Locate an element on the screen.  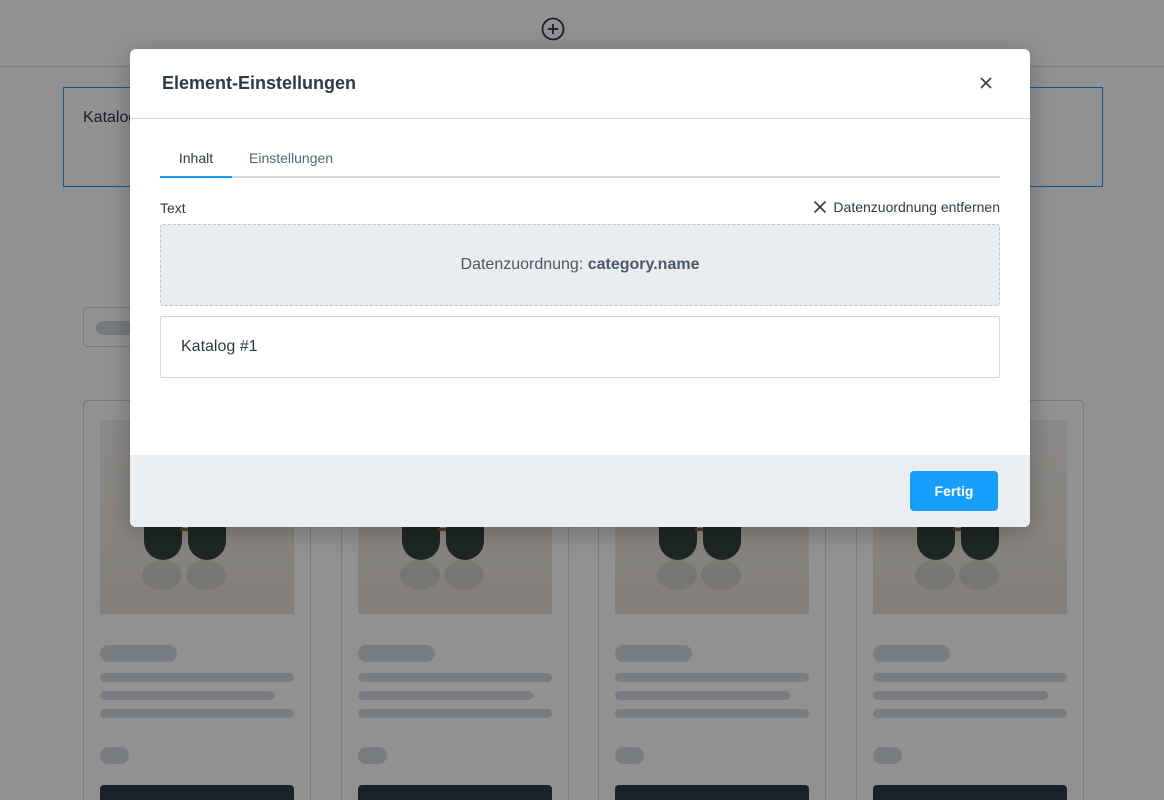
data-mapping-box: Datenzuordnung: category.name is located at coordinates (580, 265).